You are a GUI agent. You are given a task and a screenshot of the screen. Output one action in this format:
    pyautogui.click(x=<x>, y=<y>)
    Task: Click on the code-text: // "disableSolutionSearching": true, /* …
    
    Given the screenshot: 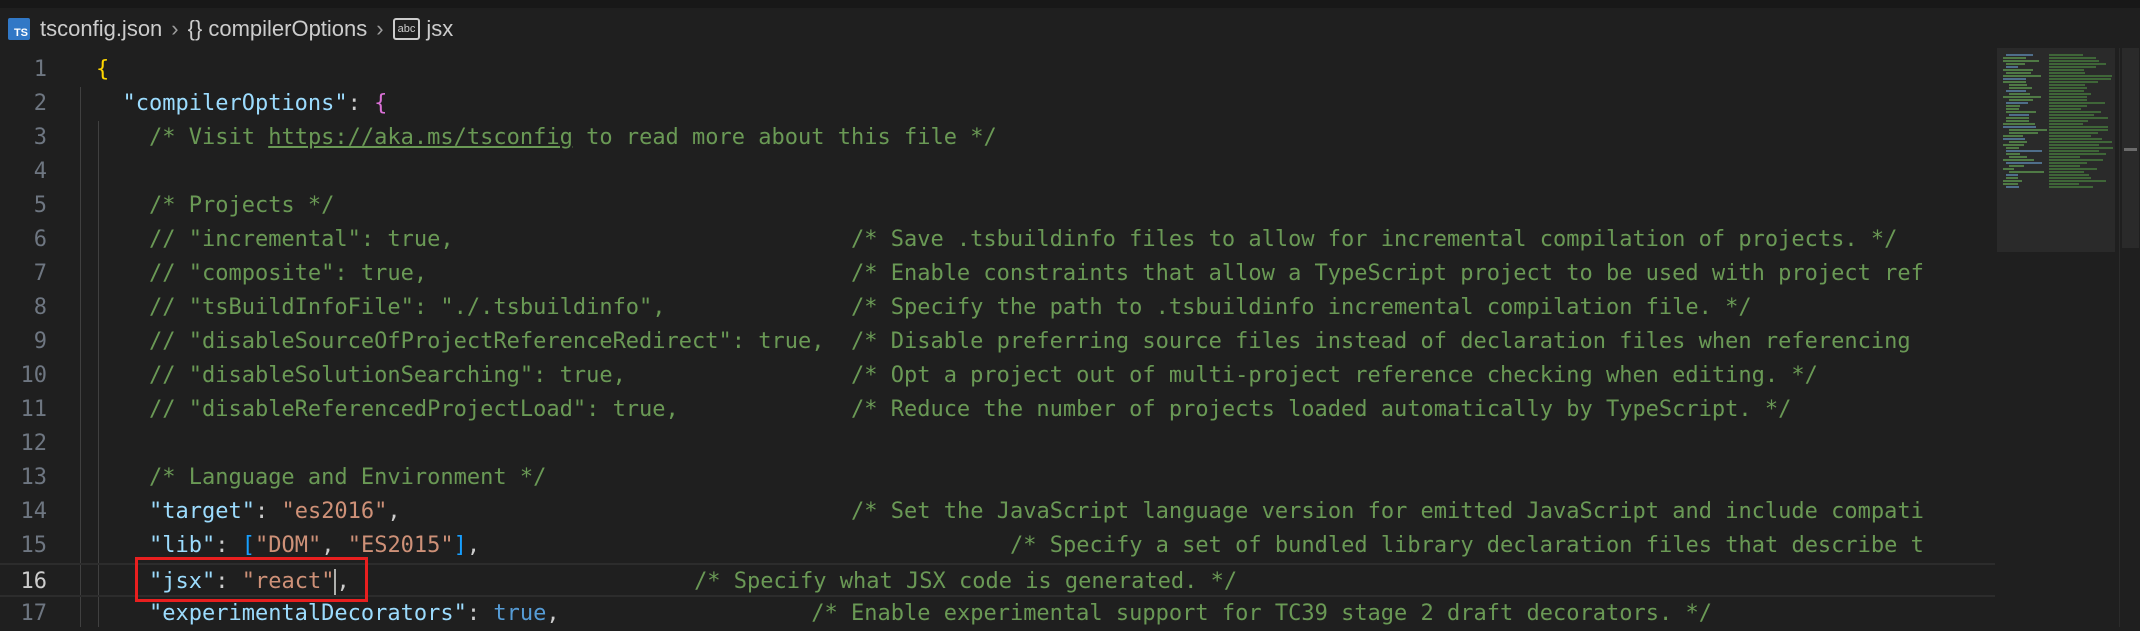 What is the action you would take?
    pyautogui.click(x=957, y=376)
    